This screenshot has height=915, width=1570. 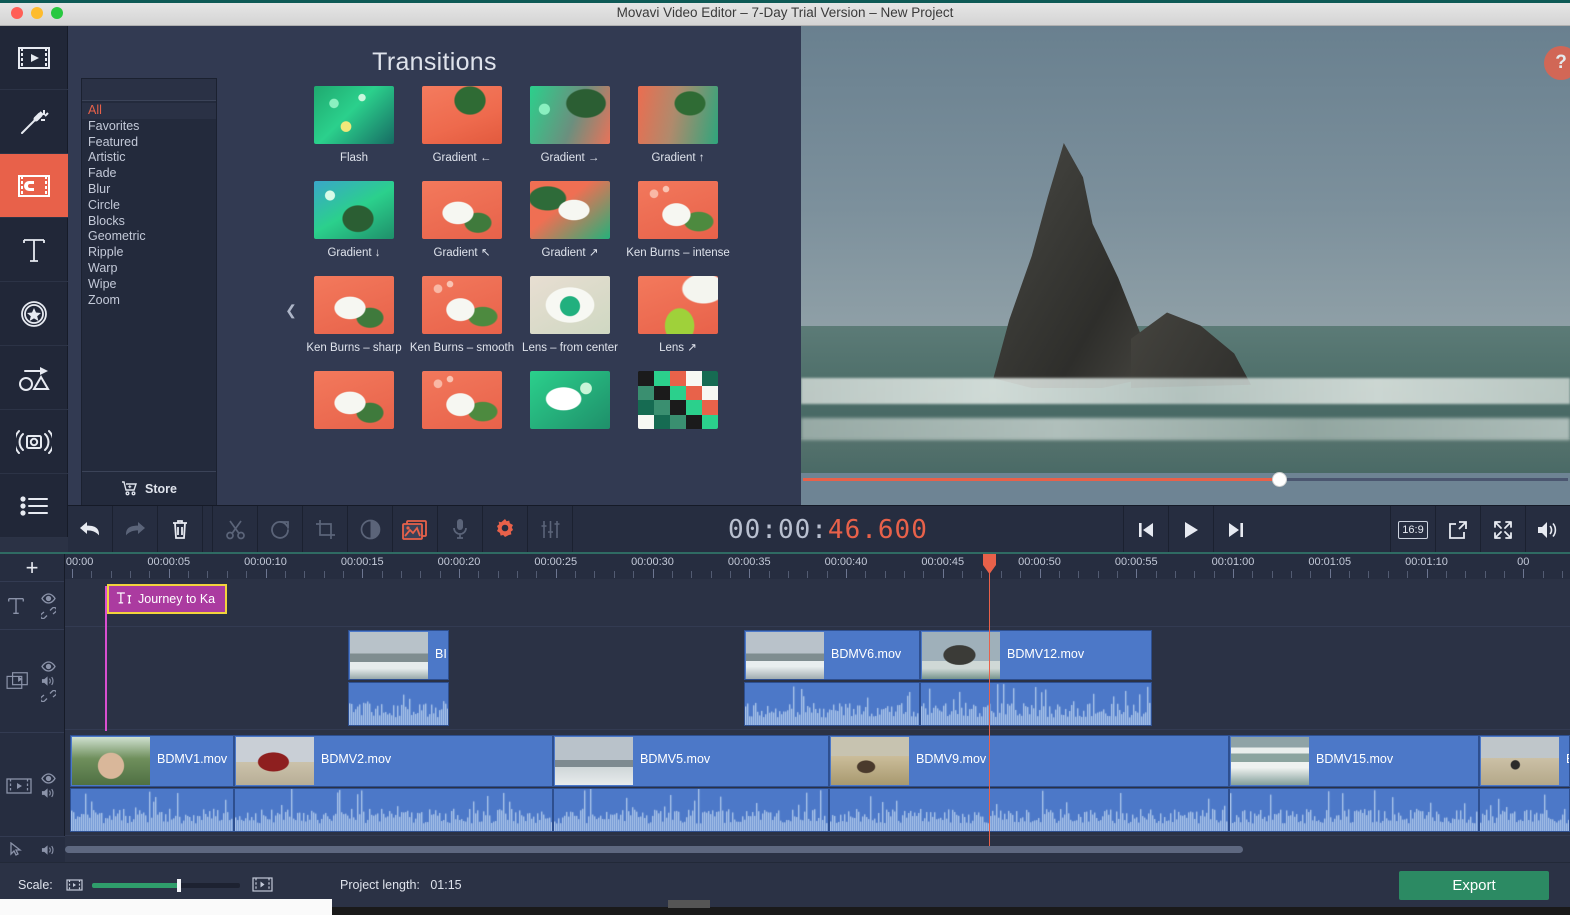 I want to click on video-clip: BDMV1.mov, so click(x=152, y=761).